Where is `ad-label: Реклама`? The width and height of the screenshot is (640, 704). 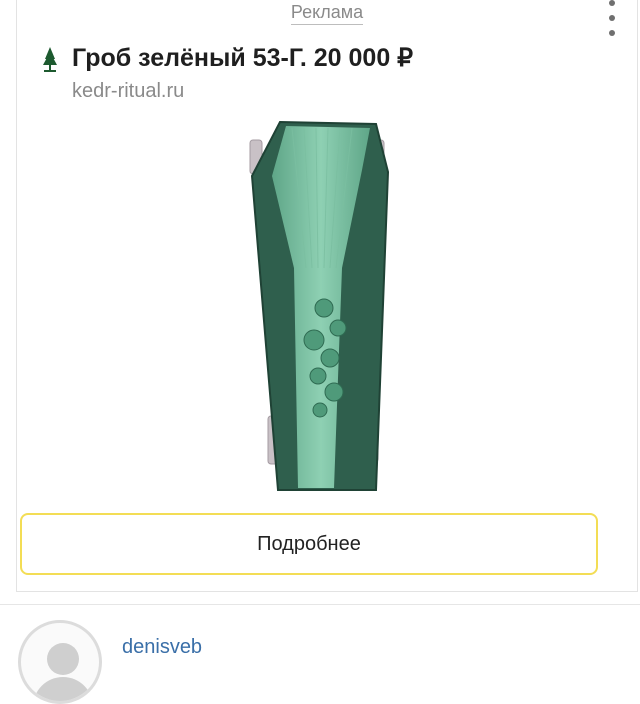 ad-label: Реклама is located at coordinates (327, 13).